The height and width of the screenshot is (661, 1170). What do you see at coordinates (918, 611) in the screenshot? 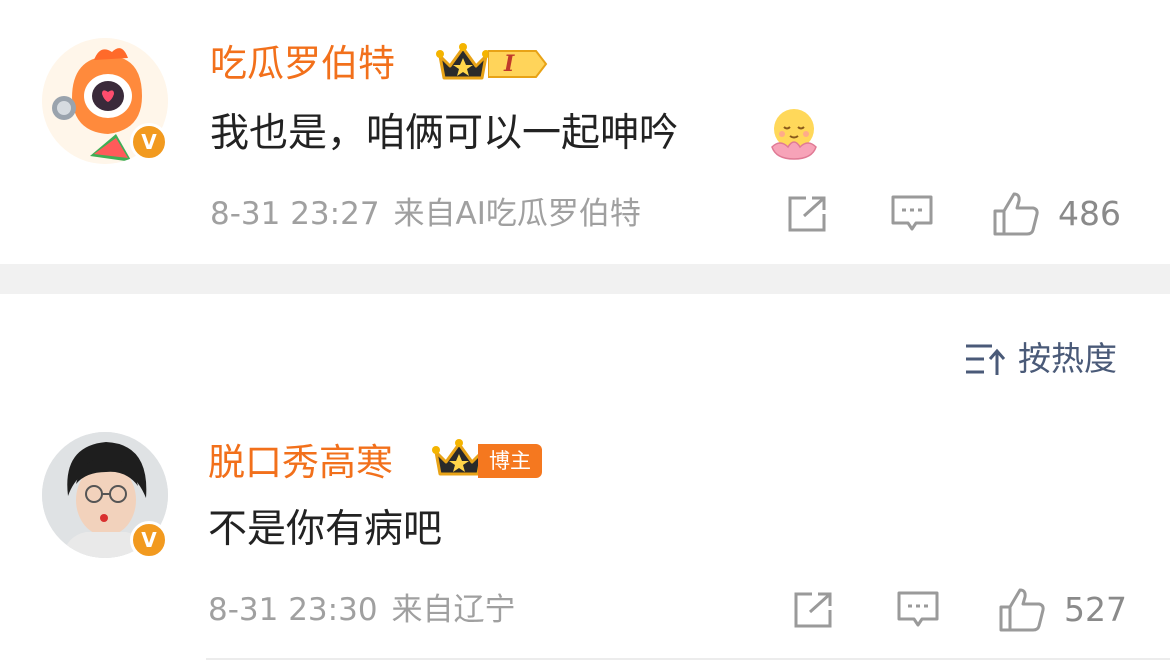
I see `comment-icon` at bounding box center [918, 611].